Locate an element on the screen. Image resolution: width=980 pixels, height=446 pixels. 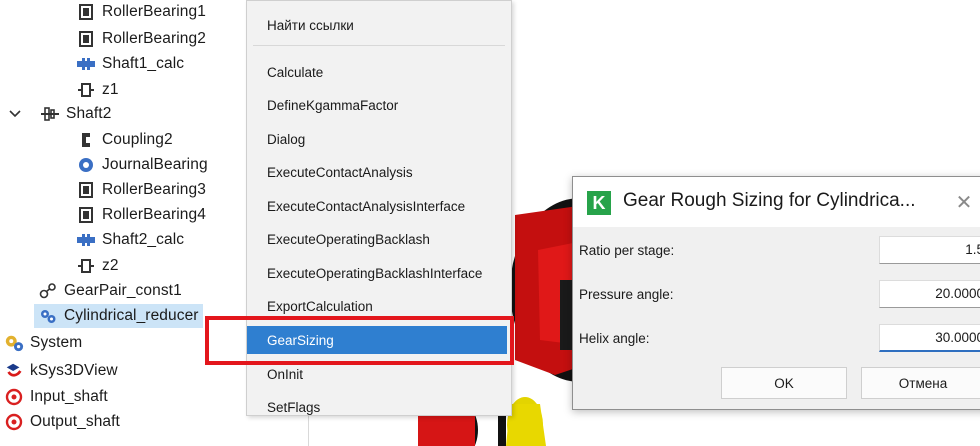
tree-node-ksys3dview: kSys3DView is located at coordinates (61, 371).